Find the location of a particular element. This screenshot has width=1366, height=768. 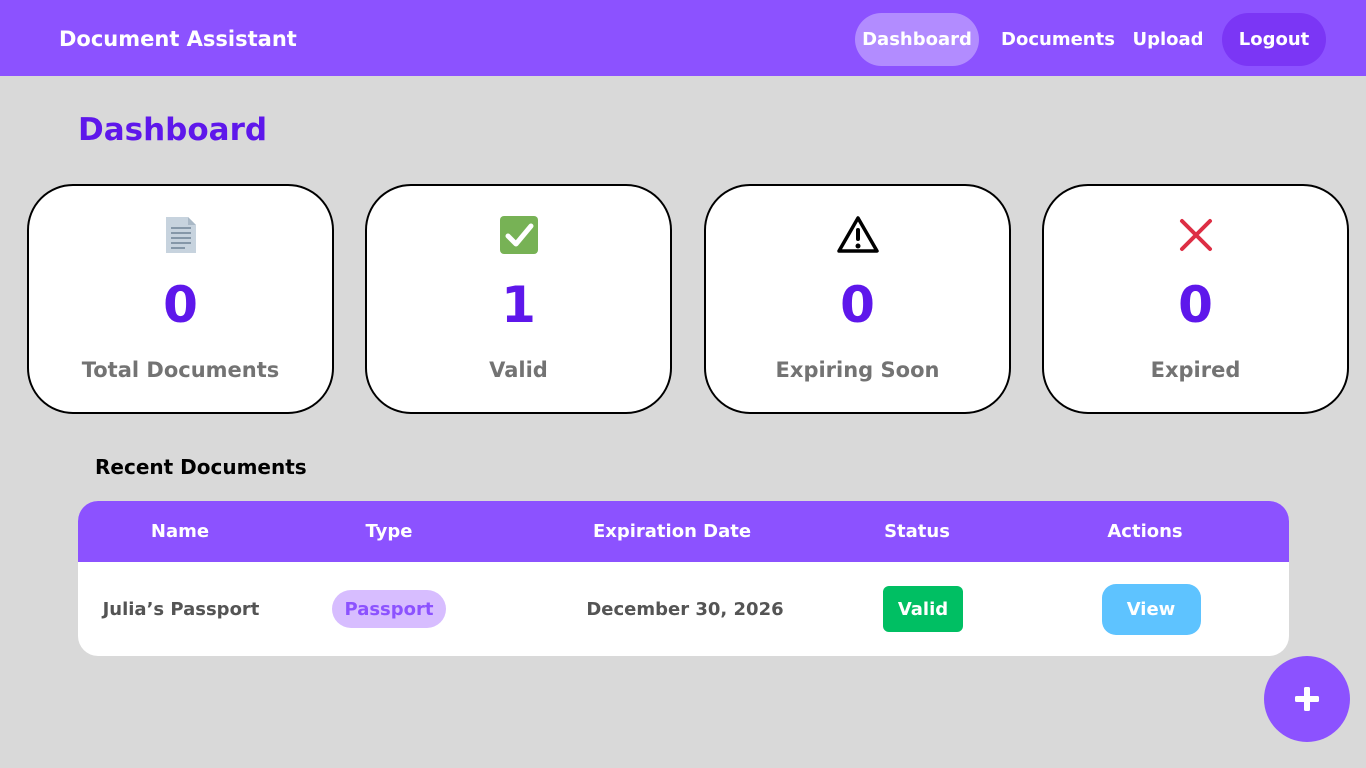

expiring-soon-value: 0 is located at coordinates (857, 305).